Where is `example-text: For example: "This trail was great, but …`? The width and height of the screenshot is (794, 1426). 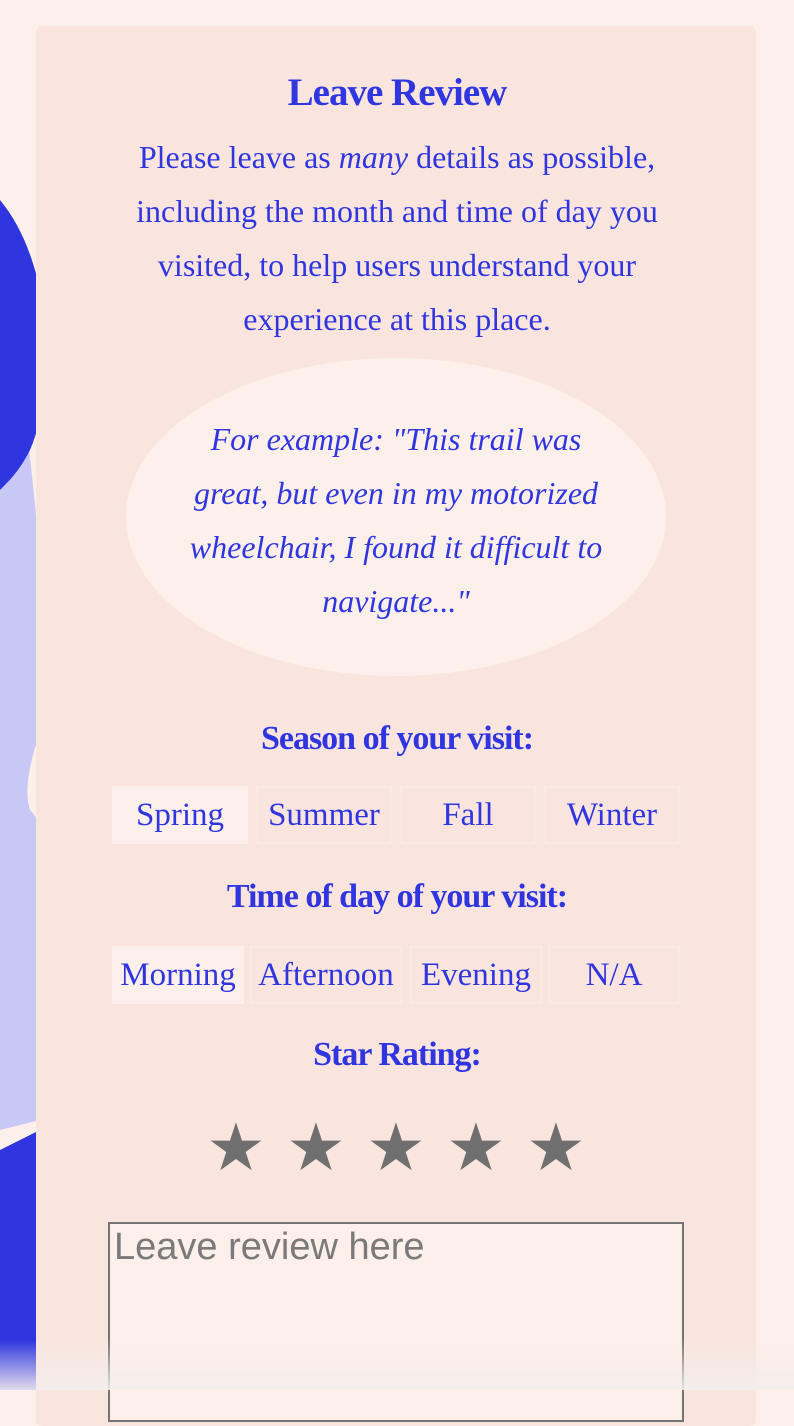 example-text: For example: "This trail was great, but … is located at coordinates (396, 520).